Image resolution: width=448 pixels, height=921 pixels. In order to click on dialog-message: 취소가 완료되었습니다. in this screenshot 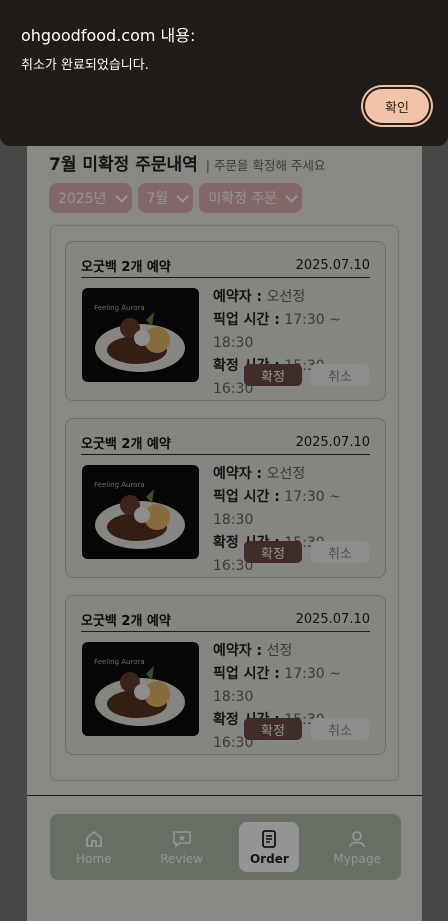, I will do `click(85, 65)`.